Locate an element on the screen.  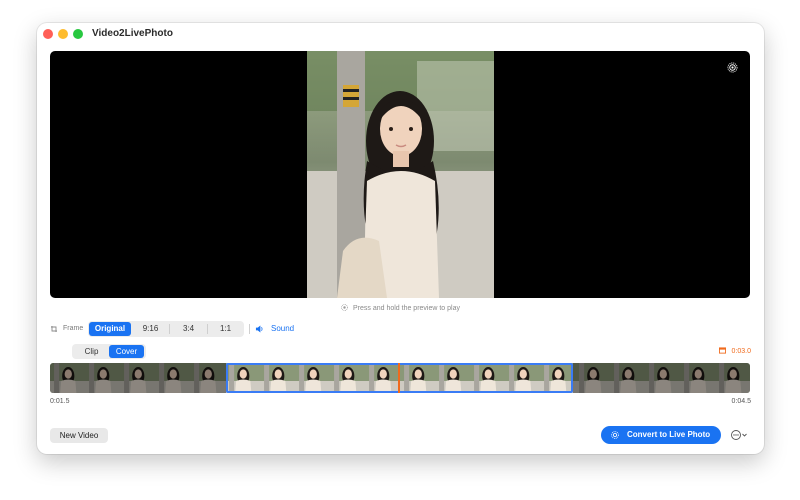
timeline-strip is located at coordinates (400, 378).